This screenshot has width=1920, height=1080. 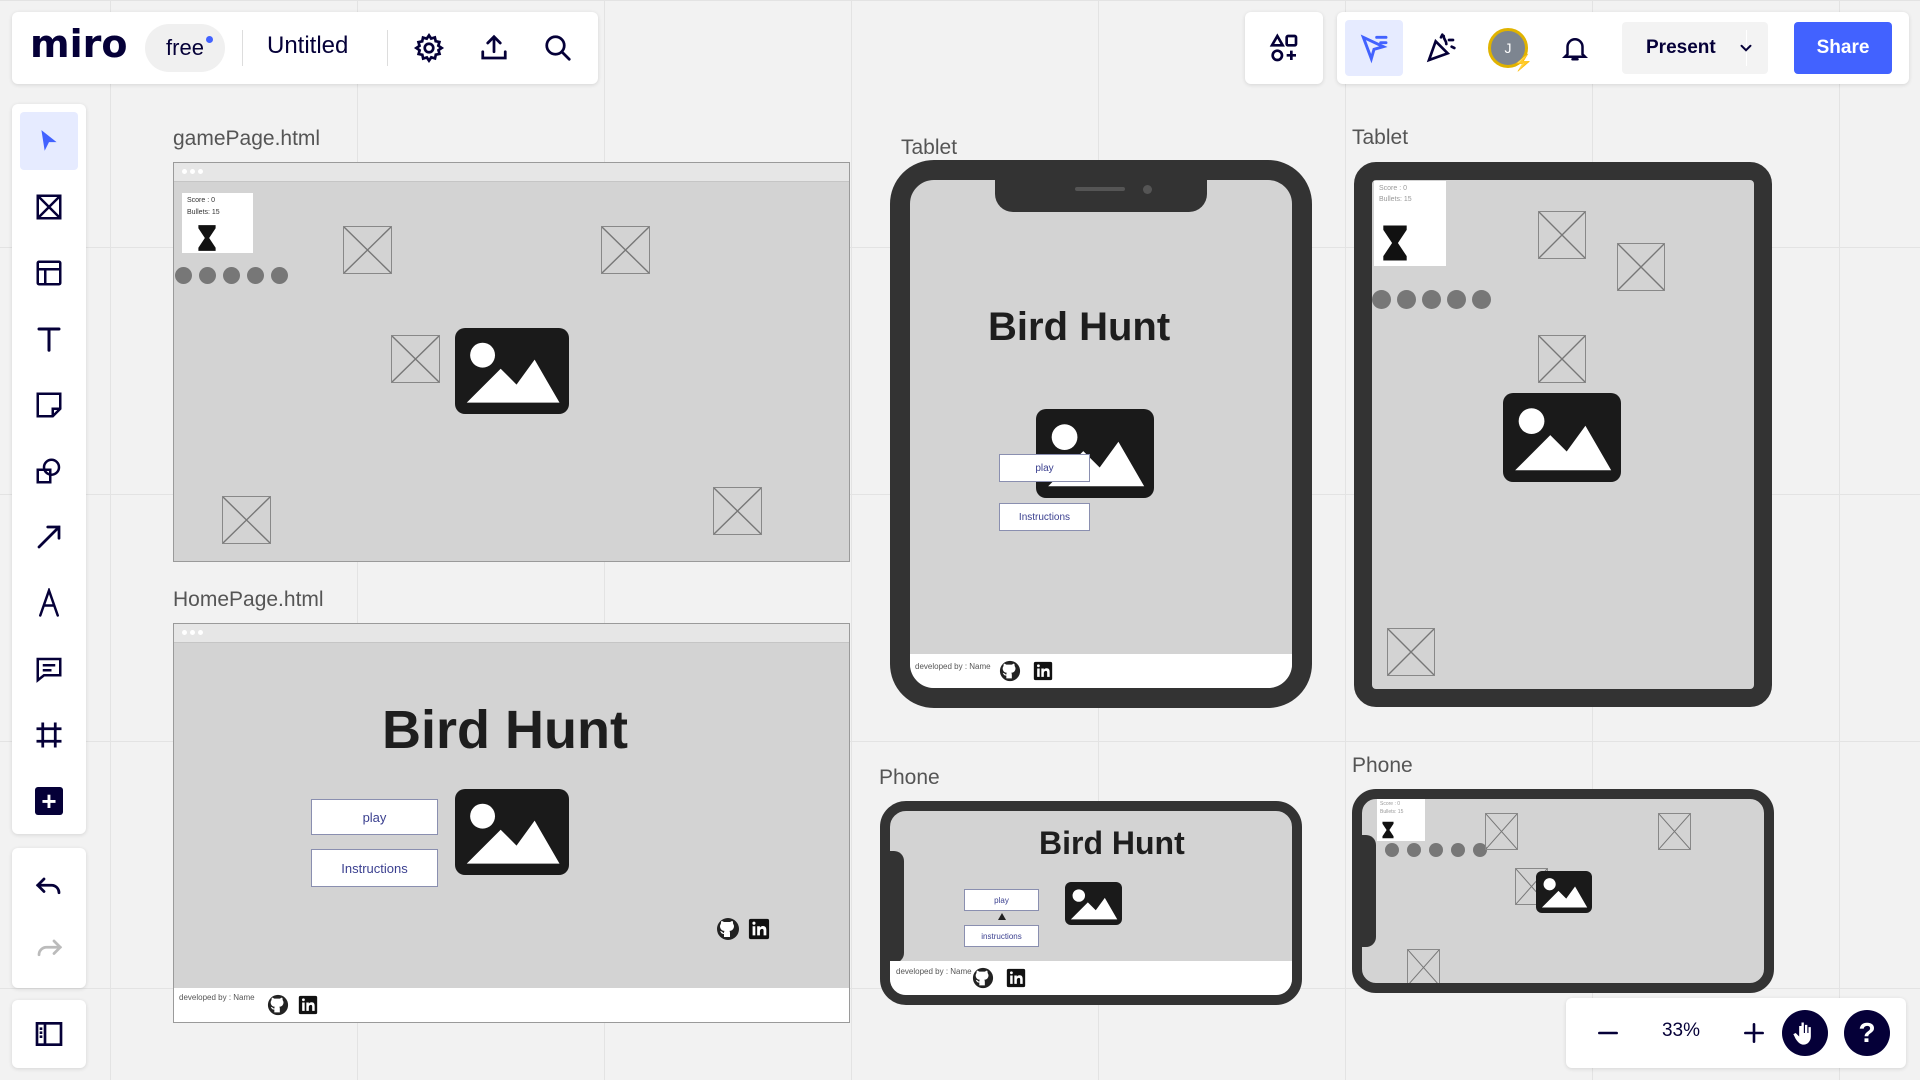 I want to click on footer: developed by : Name, so click(x=511, y=1005).